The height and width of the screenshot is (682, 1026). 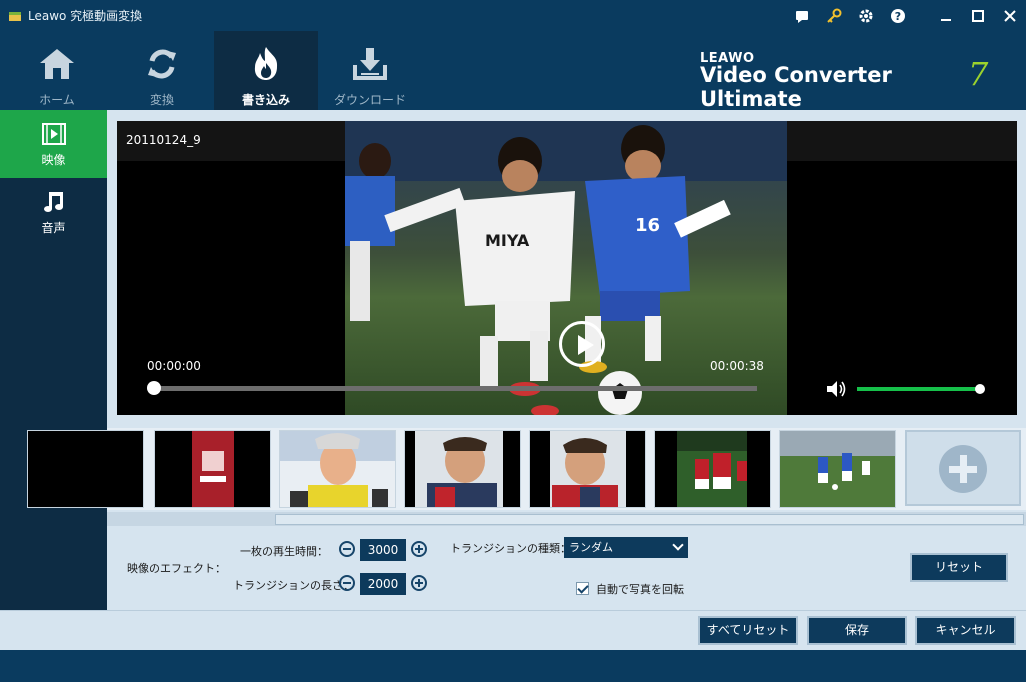 I want to click on download-icon, so click(x=370, y=64).